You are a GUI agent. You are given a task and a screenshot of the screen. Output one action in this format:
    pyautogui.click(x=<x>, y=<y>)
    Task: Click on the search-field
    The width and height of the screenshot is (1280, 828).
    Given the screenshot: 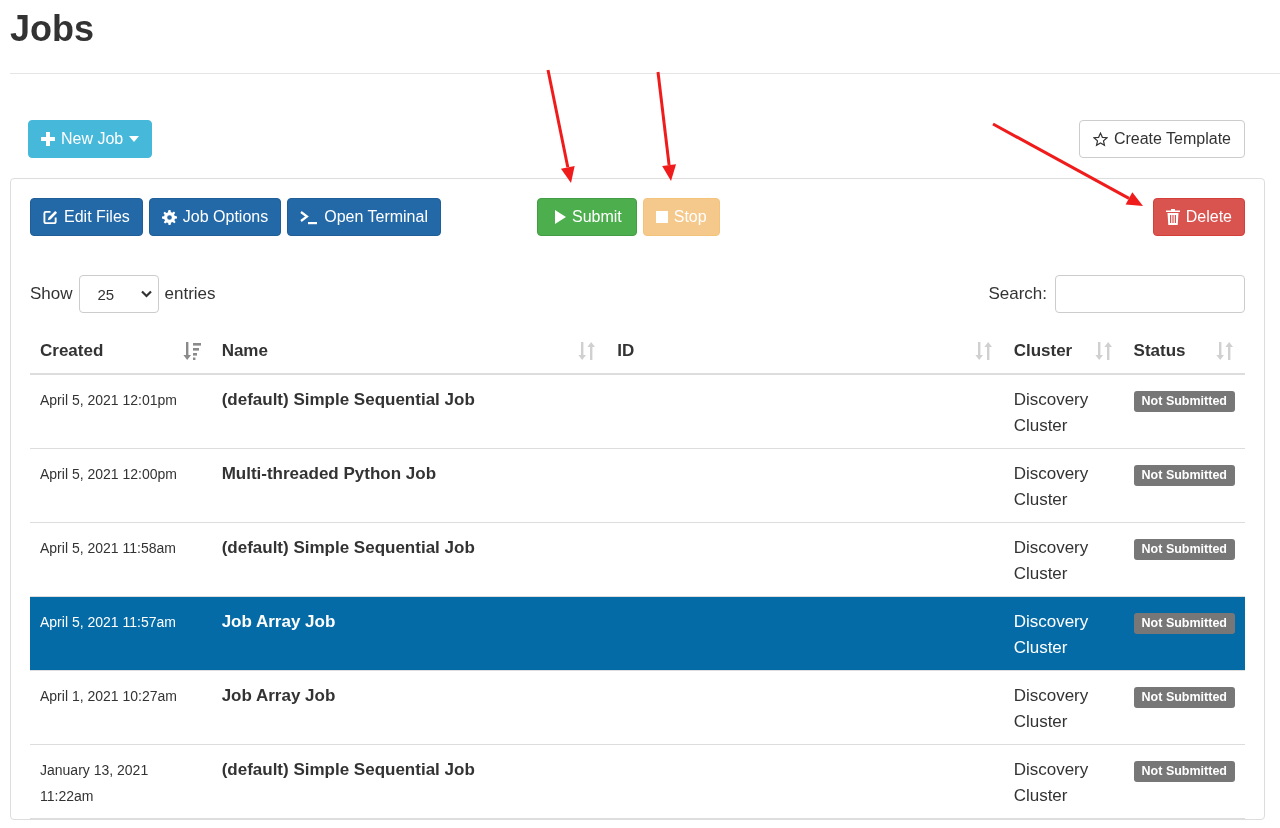 What is the action you would take?
    pyautogui.click(x=1150, y=294)
    